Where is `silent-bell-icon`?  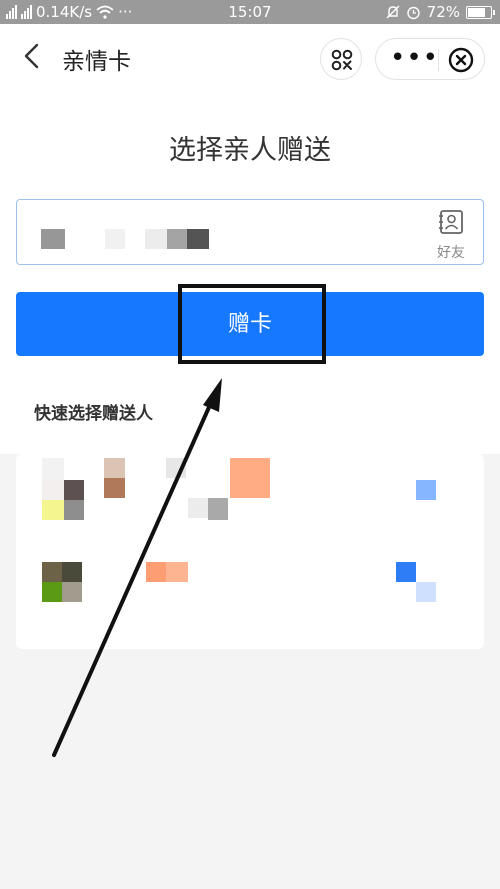 silent-bell-icon is located at coordinates (393, 11).